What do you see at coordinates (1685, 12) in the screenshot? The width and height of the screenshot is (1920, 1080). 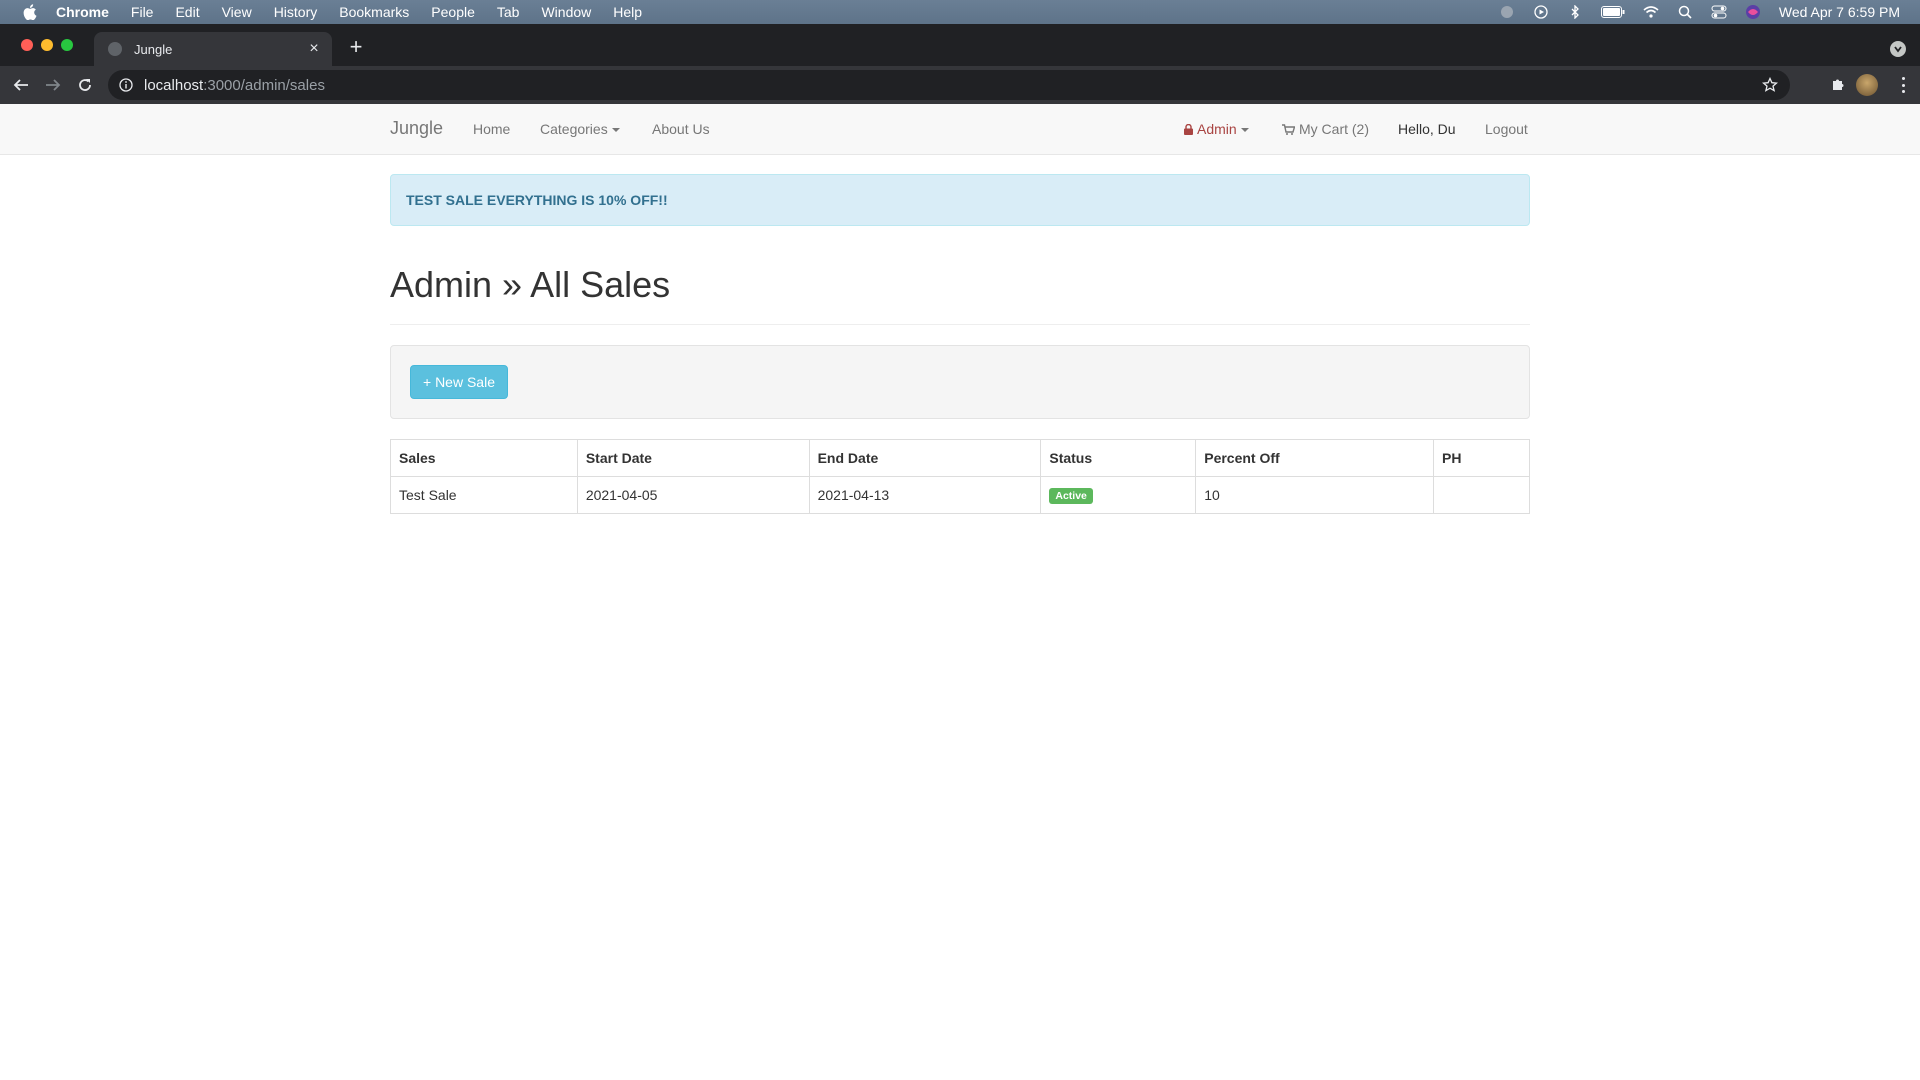 I see `spotlight-search-icon` at bounding box center [1685, 12].